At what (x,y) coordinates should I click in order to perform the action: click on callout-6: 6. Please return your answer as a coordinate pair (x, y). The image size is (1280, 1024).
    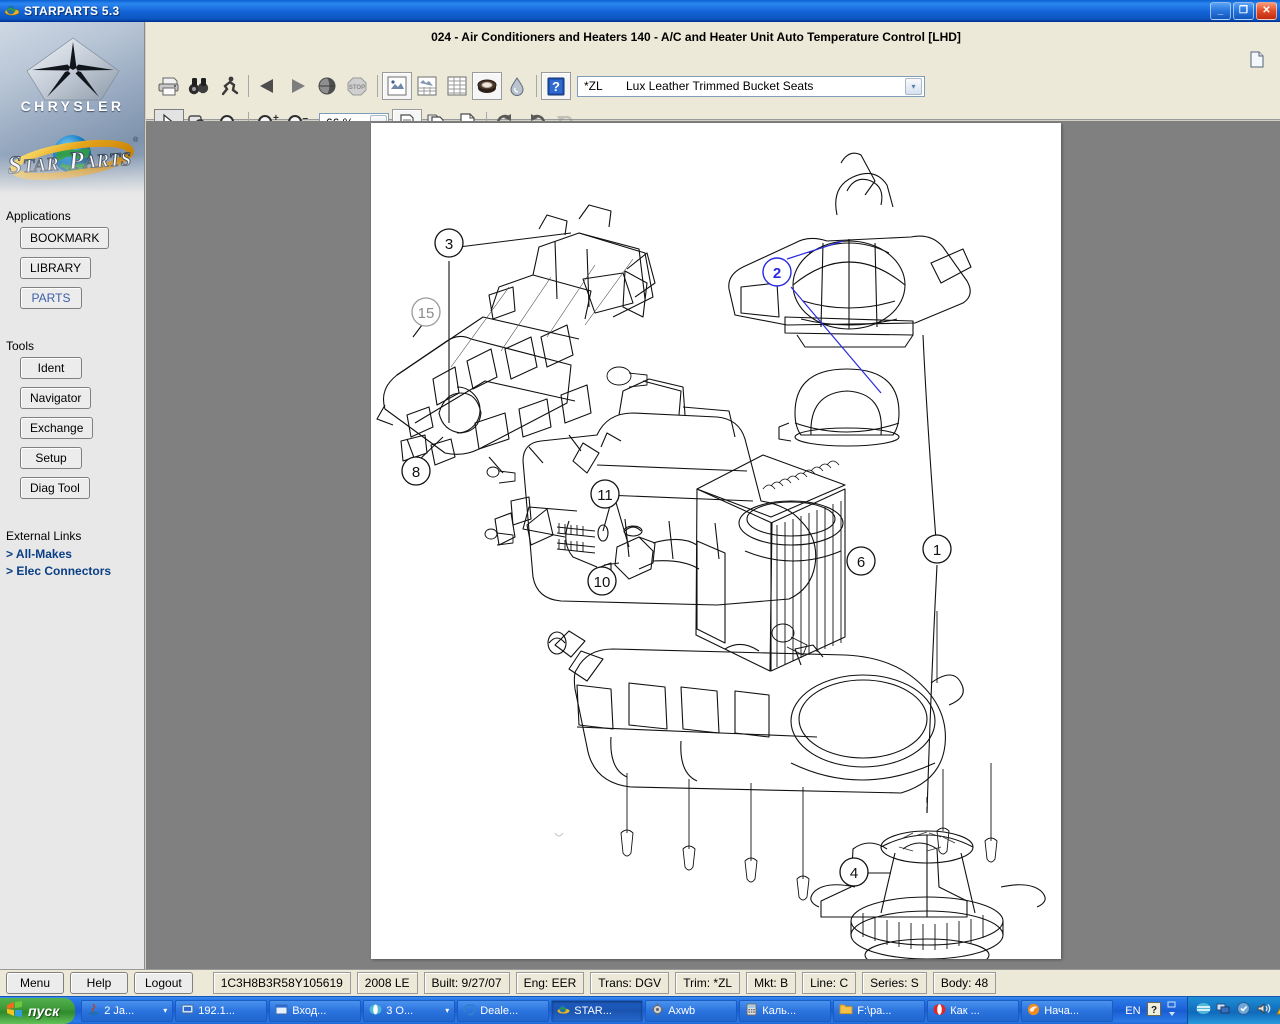
    Looking at the image, I should click on (861, 561).